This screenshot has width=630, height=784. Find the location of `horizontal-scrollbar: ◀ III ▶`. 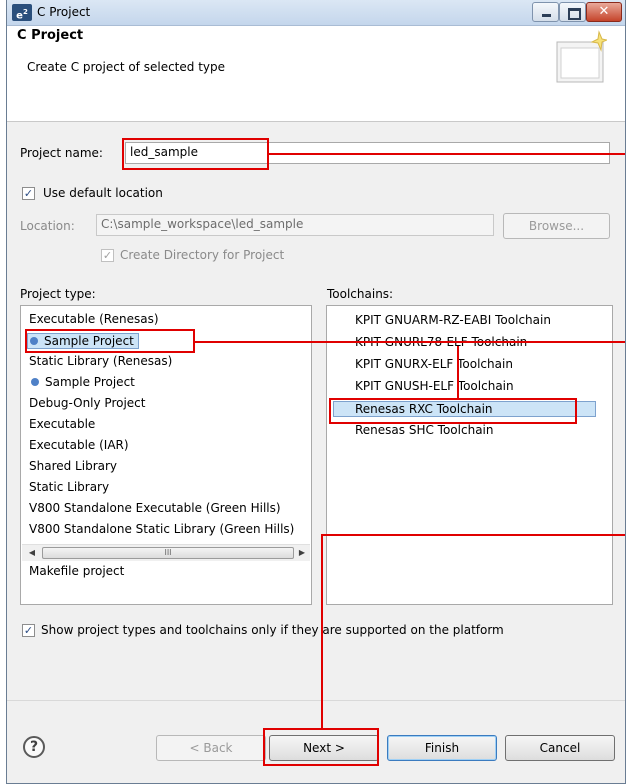

horizontal-scrollbar: ◀ III ▶ is located at coordinates (166, 552).